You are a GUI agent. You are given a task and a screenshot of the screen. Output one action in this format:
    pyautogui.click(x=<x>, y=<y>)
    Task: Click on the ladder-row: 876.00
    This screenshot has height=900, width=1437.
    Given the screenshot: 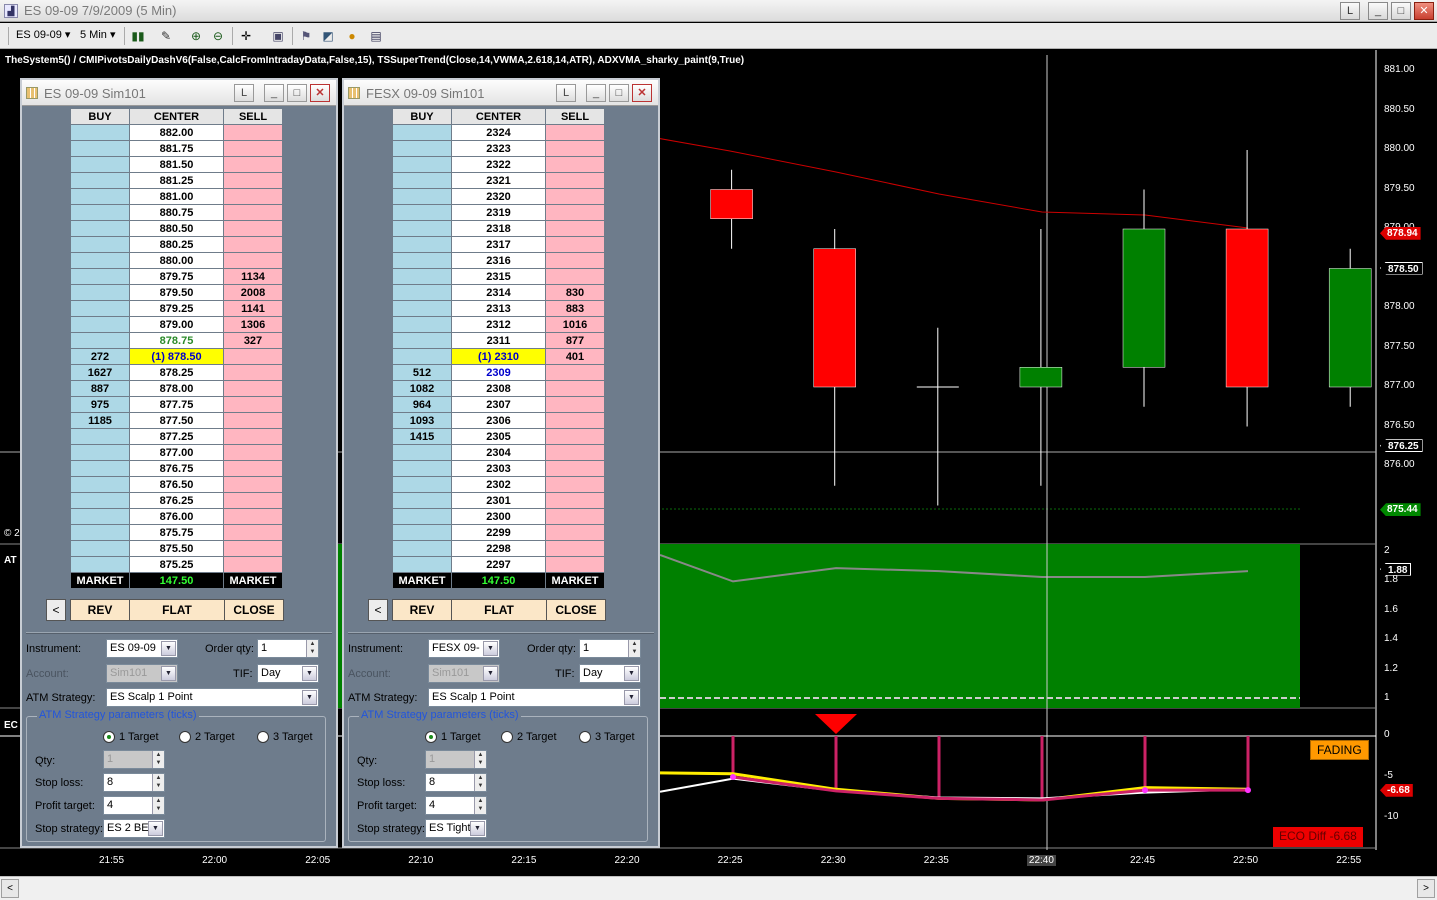 What is the action you would take?
    pyautogui.click(x=176, y=516)
    